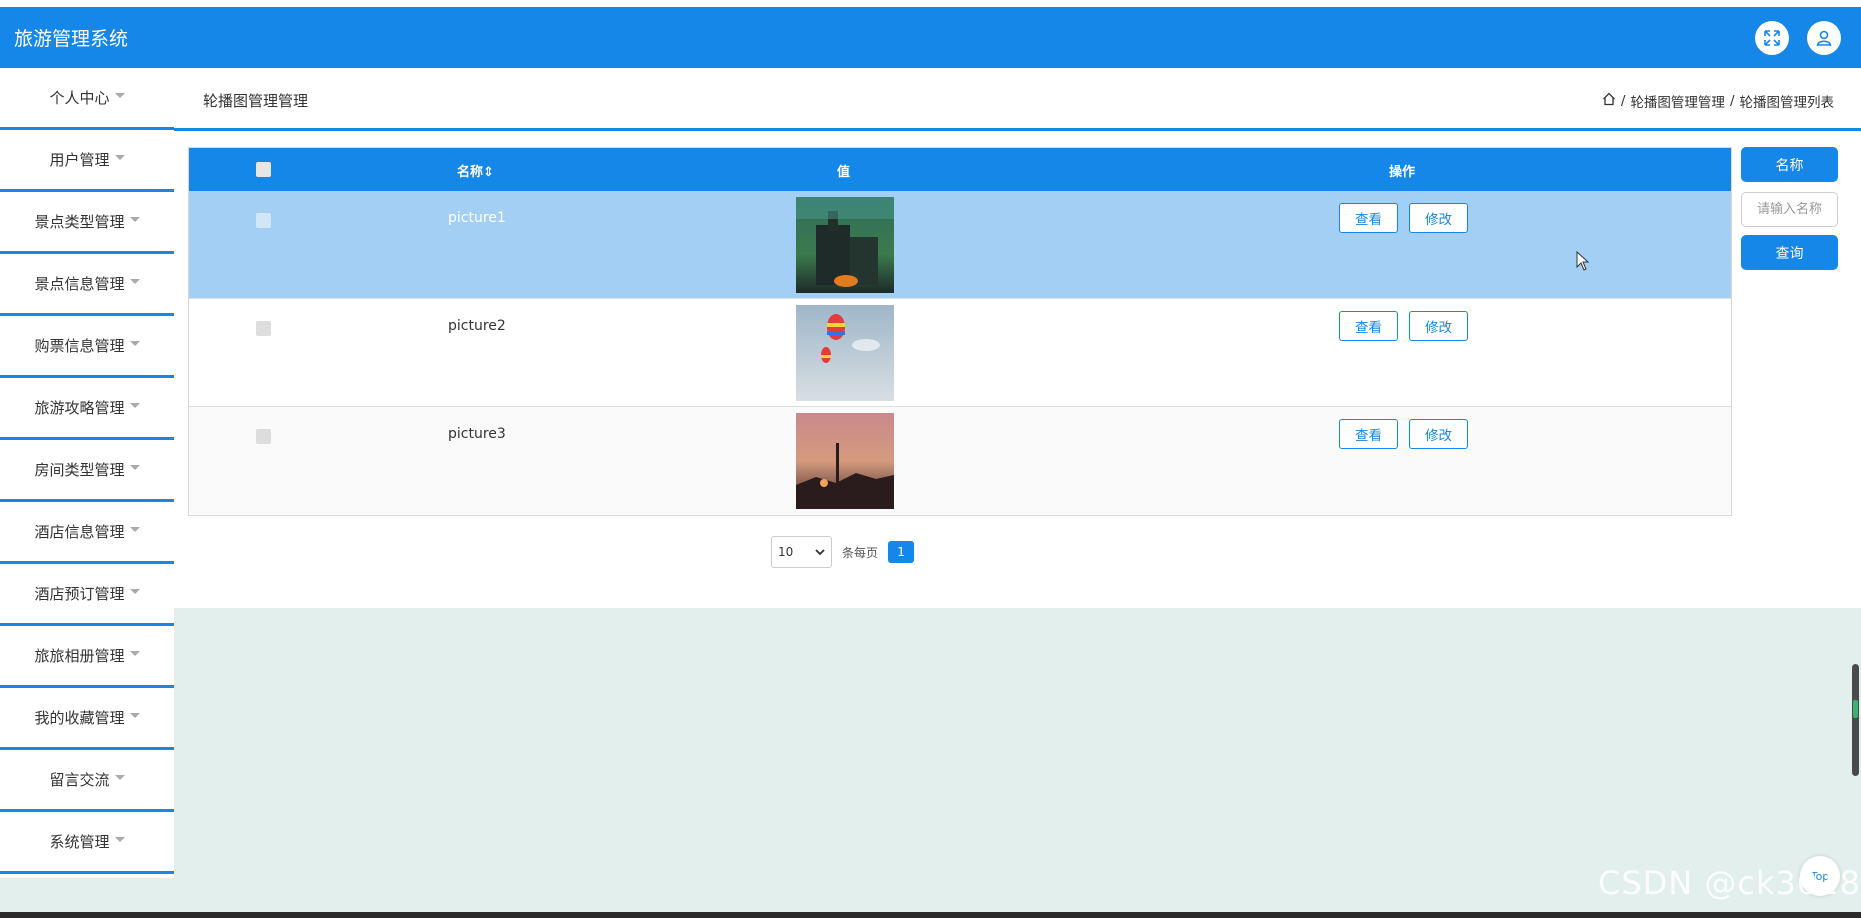 The width and height of the screenshot is (1861, 918). What do you see at coordinates (1017, 99) in the screenshot?
I see `content-header: 轮播图管理管理 / 轮播图管理管理 / 轮播图管理列表` at bounding box center [1017, 99].